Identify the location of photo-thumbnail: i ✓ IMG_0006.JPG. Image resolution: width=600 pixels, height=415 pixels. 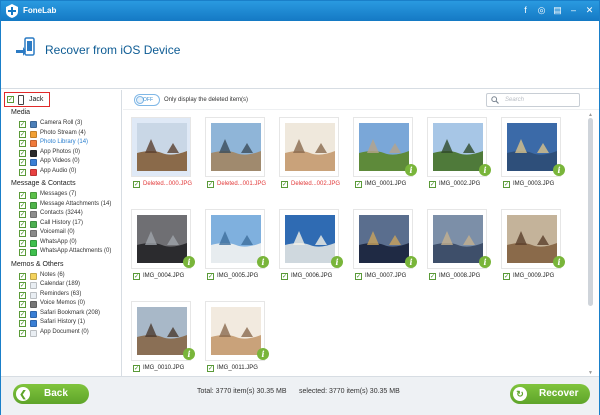
(312, 245).